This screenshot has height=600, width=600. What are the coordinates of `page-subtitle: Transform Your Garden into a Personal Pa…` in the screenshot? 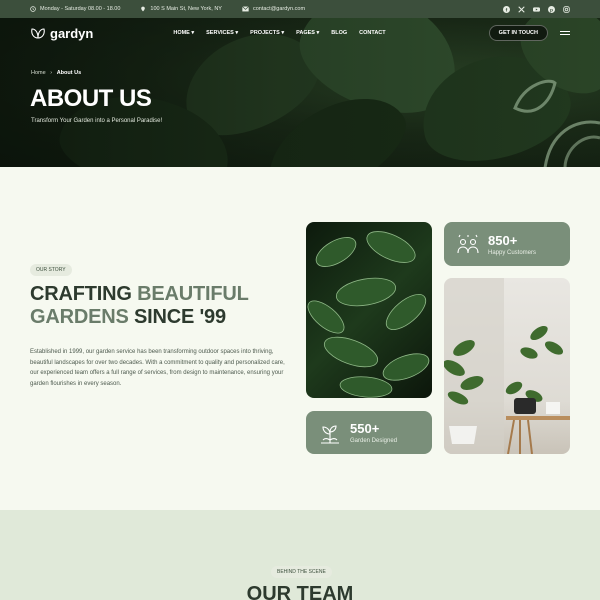 It's located at (97, 121).